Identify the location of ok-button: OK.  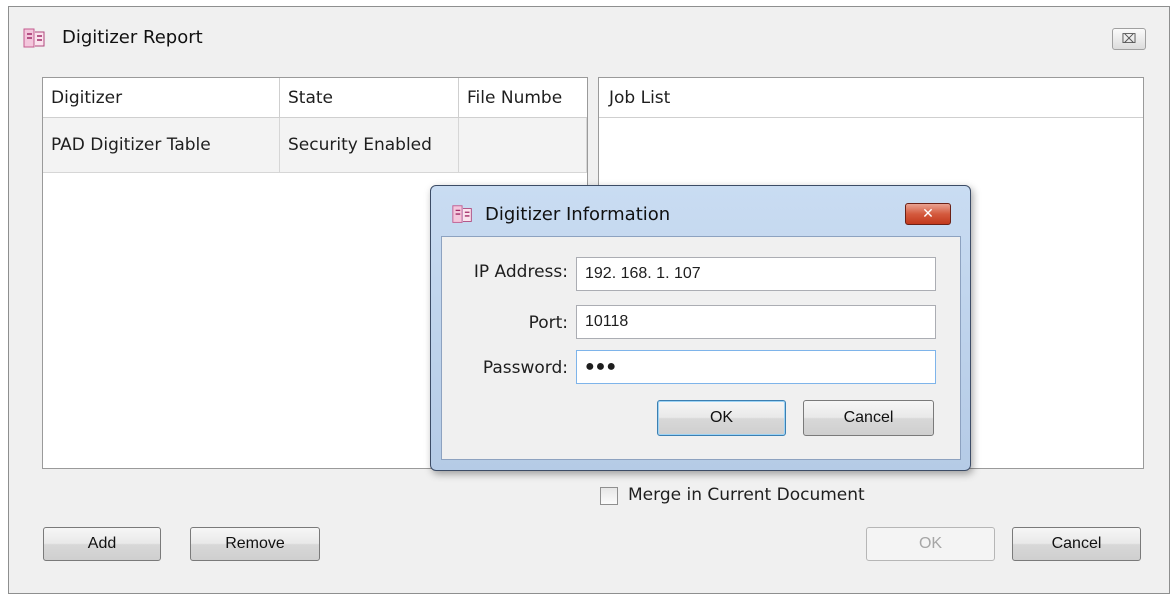
(930, 544).